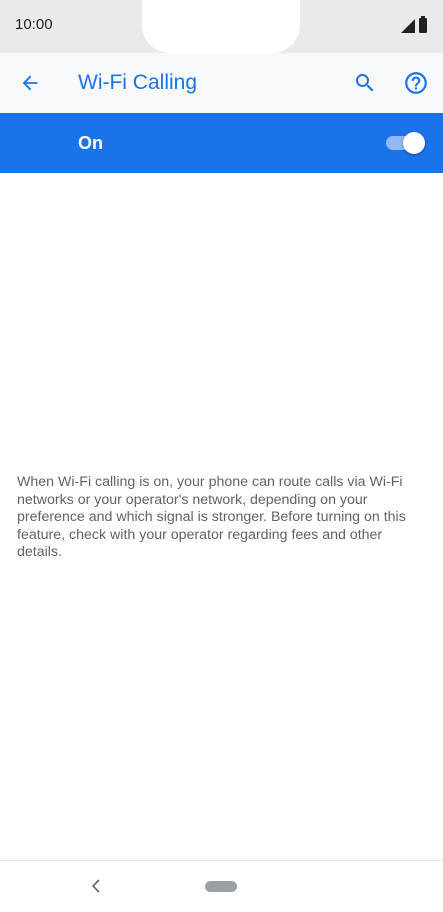 The image size is (443, 912). I want to click on wifi-calling-toggle, so click(405, 143).